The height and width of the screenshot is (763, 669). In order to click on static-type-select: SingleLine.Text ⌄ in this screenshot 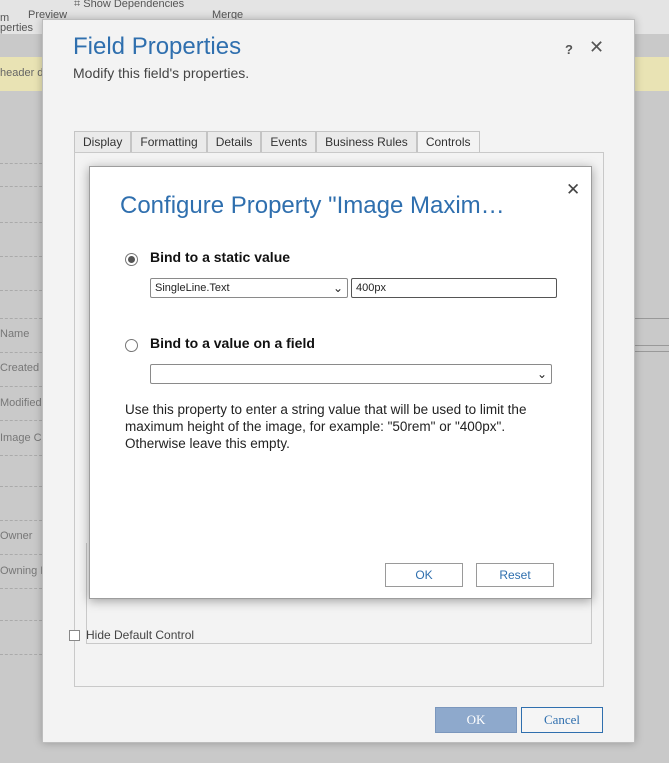, I will do `click(249, 288)`.